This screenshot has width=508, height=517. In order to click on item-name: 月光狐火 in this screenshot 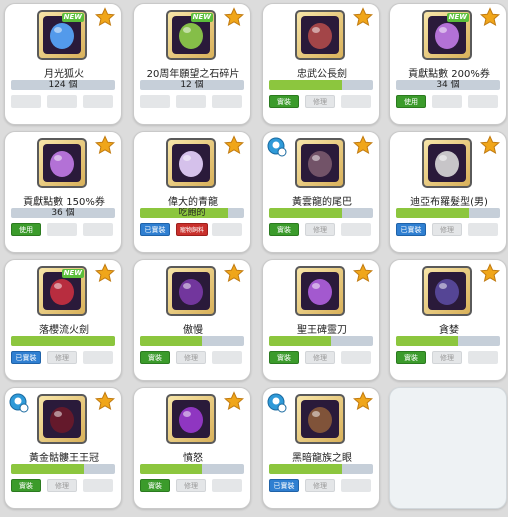, I will do `click(64, 74)`.